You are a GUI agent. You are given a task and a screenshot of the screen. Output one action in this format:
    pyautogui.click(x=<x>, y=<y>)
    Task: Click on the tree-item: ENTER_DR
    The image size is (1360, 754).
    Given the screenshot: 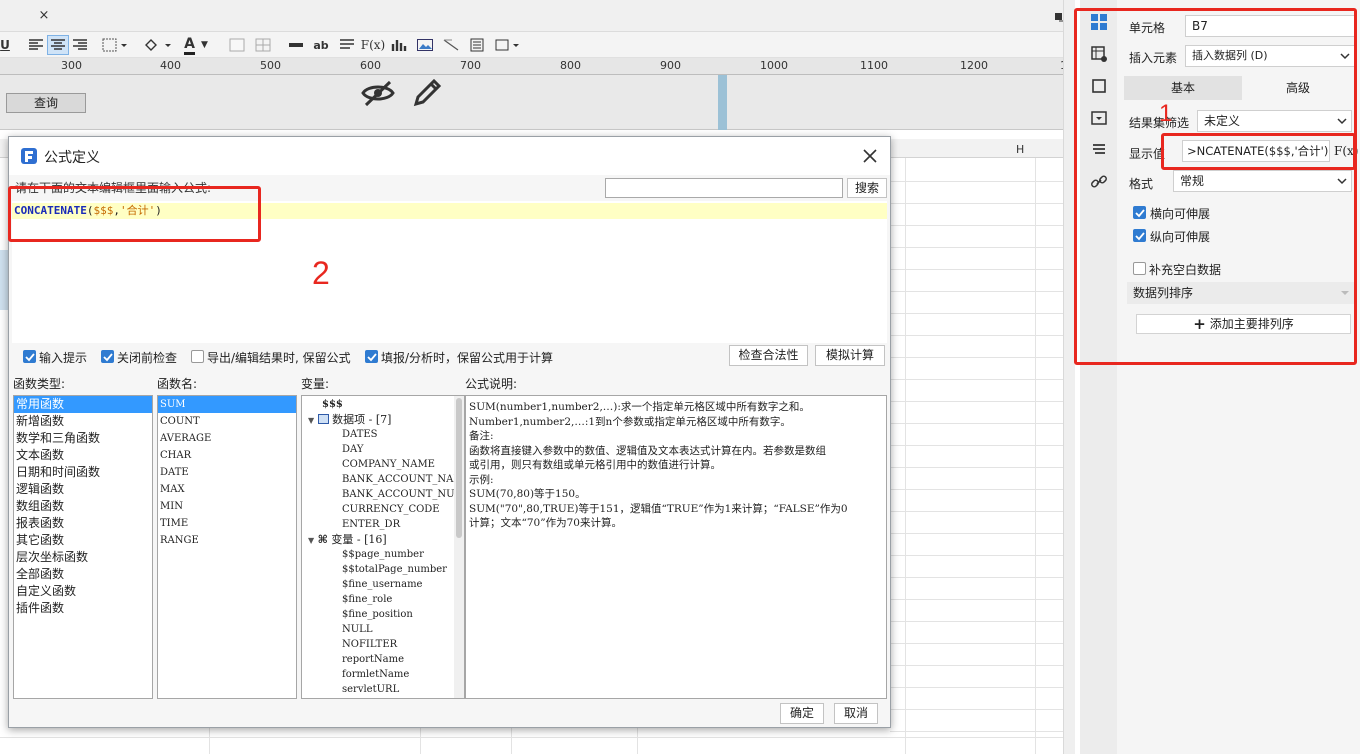 What is the action you would take?
    pyautogui.click(x=403, y=524)
    